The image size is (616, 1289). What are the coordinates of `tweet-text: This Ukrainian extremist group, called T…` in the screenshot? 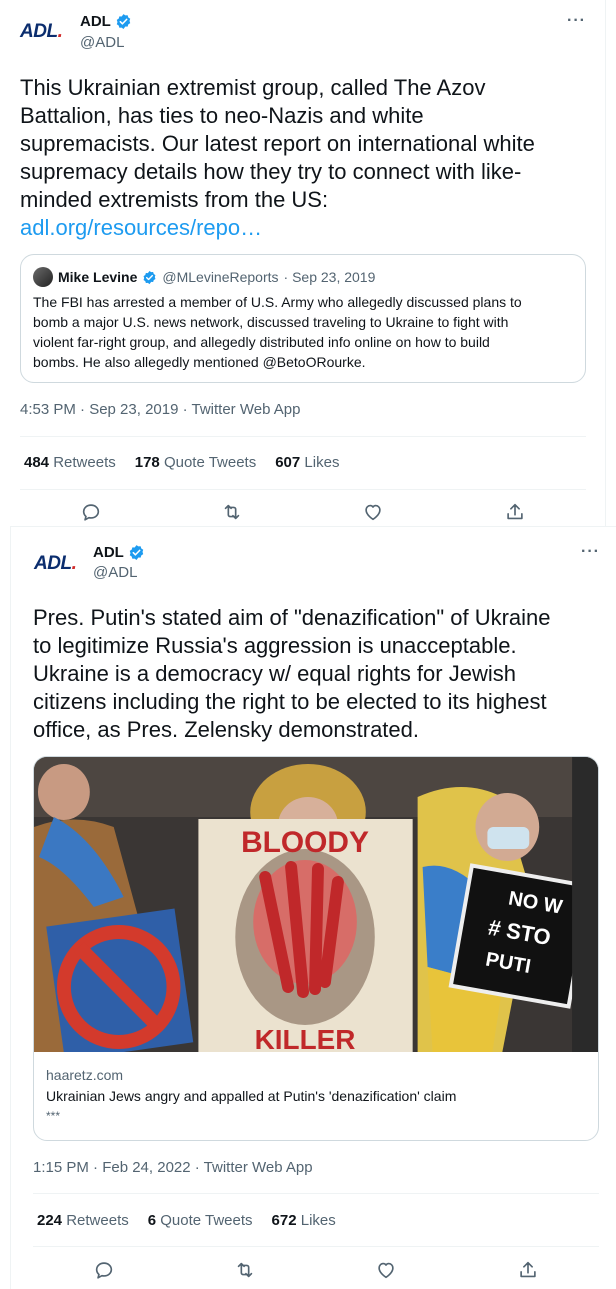 It's located at (305, 158).